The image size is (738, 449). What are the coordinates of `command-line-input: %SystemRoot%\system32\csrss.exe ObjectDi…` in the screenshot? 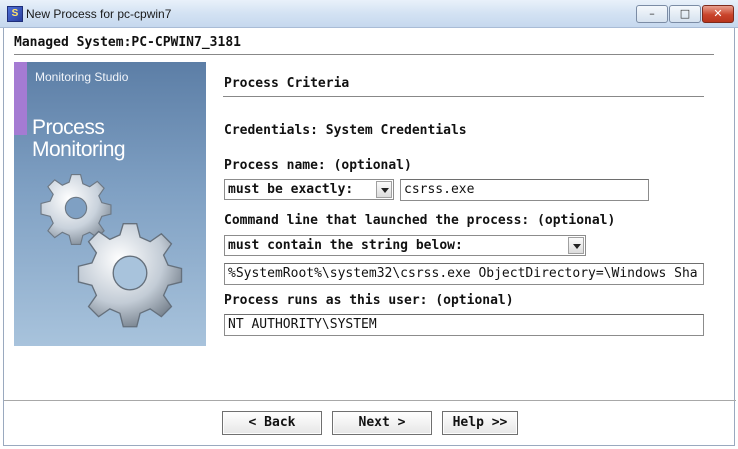 It's located at (464, 274).